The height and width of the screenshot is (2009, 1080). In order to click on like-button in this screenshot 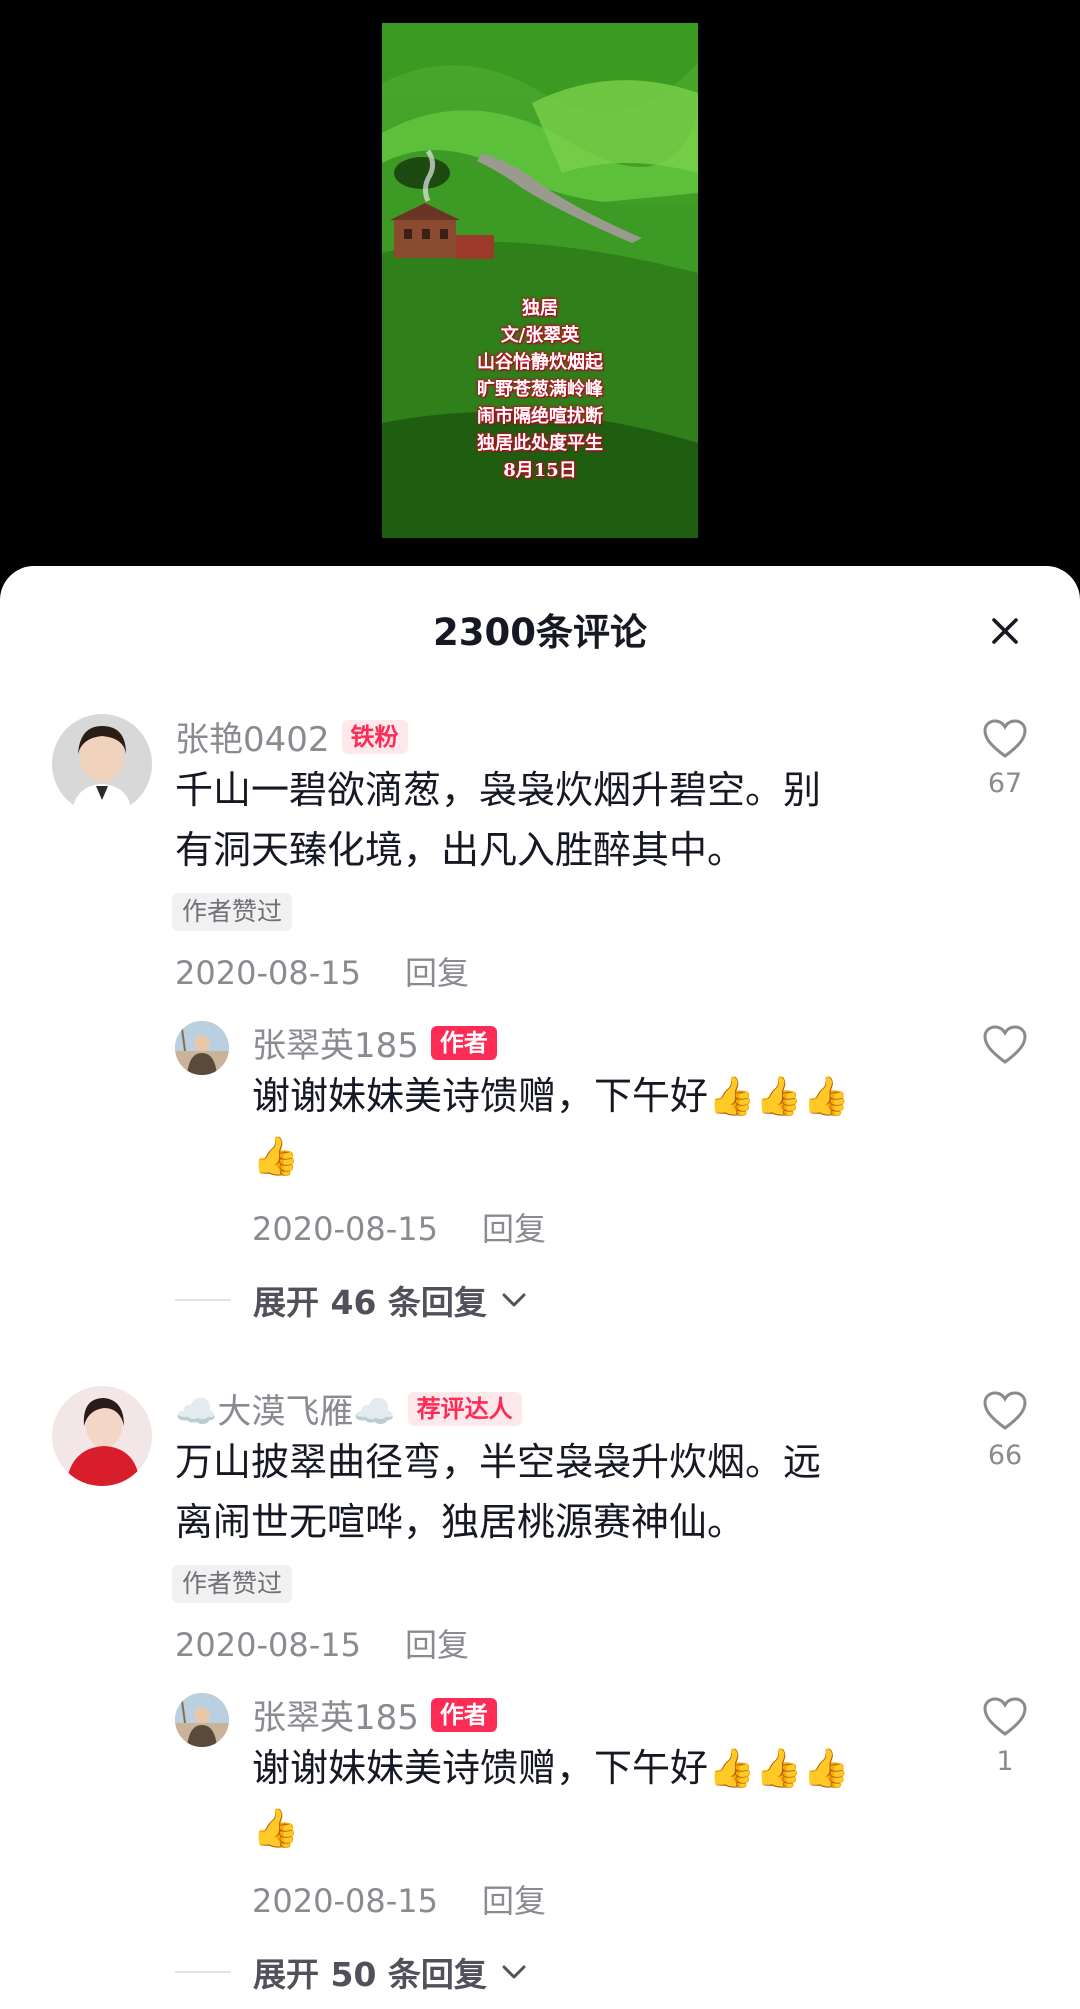, I will do `click(1005, 1049)`.